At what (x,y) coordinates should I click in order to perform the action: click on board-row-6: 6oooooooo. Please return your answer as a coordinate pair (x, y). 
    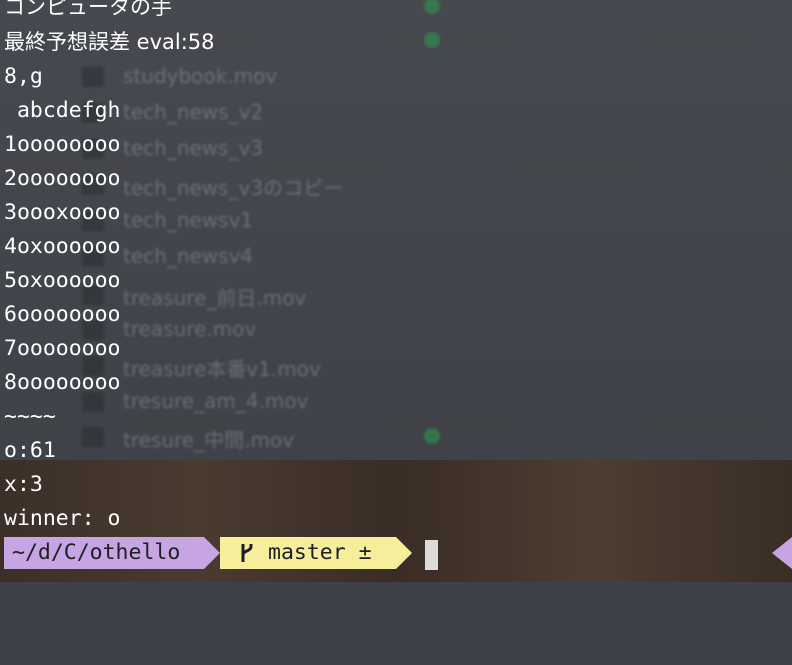
    Looking at the image, I should click on (62, 314).